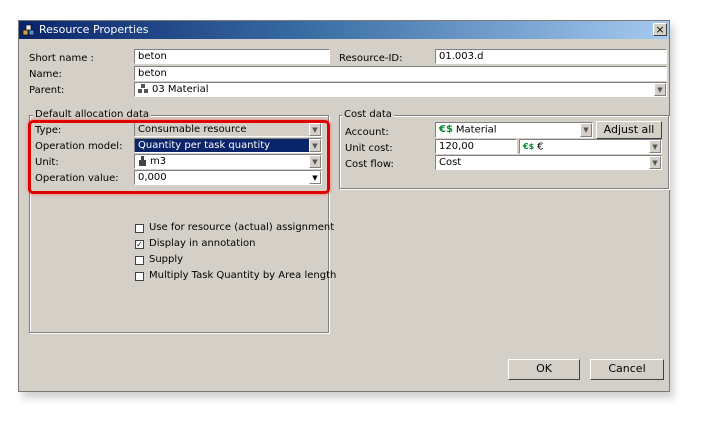 This screenshot has width=710, height=434. What do you see at coordinates (540, 147) in the screenshot?
I see `currency-value: €` at bounding box center [540, 147].